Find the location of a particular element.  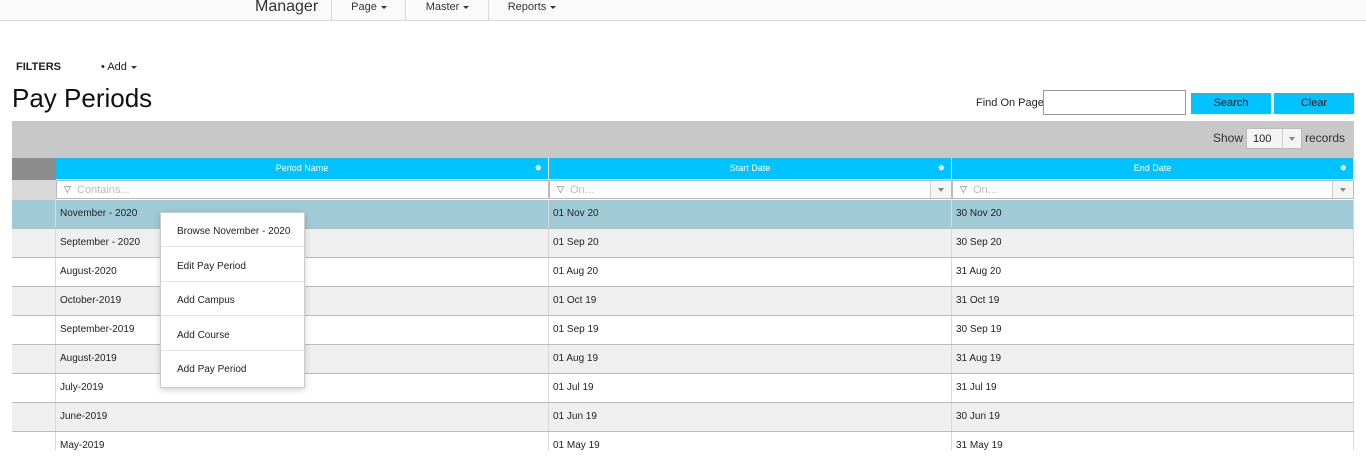

context-menu-item-add-campus: Add Campus is located at coordinates (232, 299).